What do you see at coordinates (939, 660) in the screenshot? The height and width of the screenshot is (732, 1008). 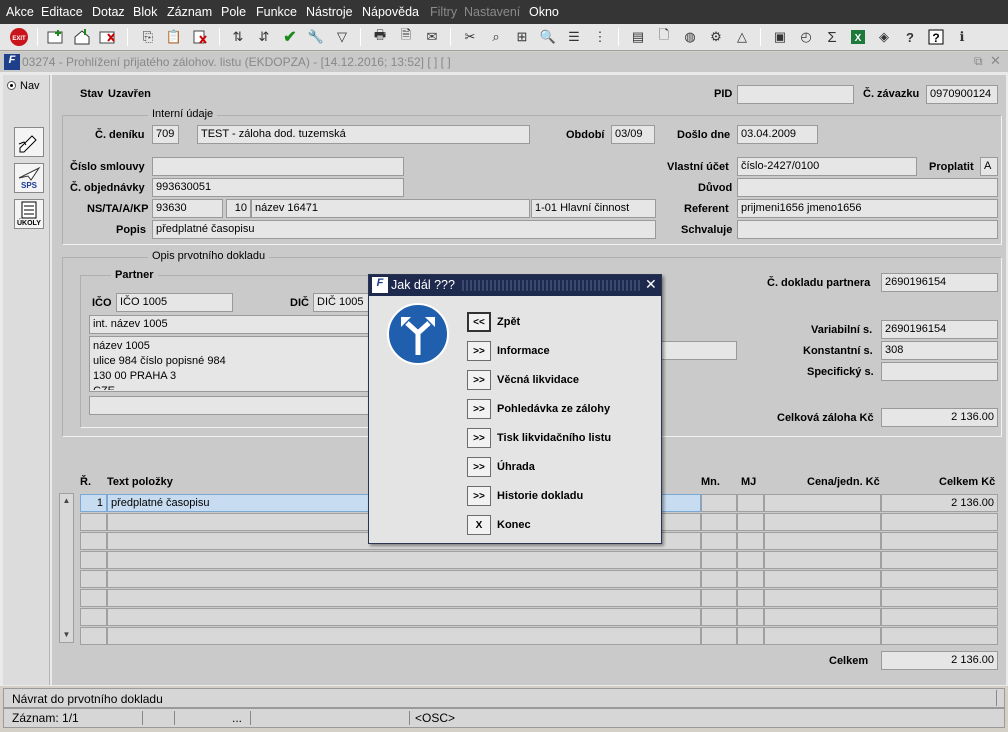 I see `total-field: 2 136.00` at bounding box center [939, 660].